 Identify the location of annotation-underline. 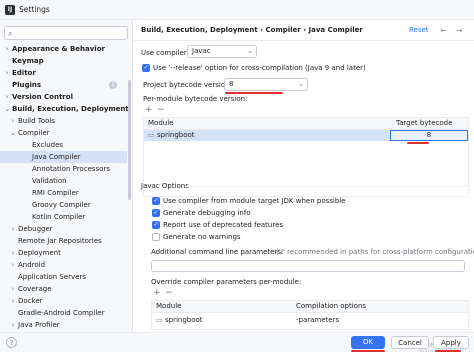
(418, 143).